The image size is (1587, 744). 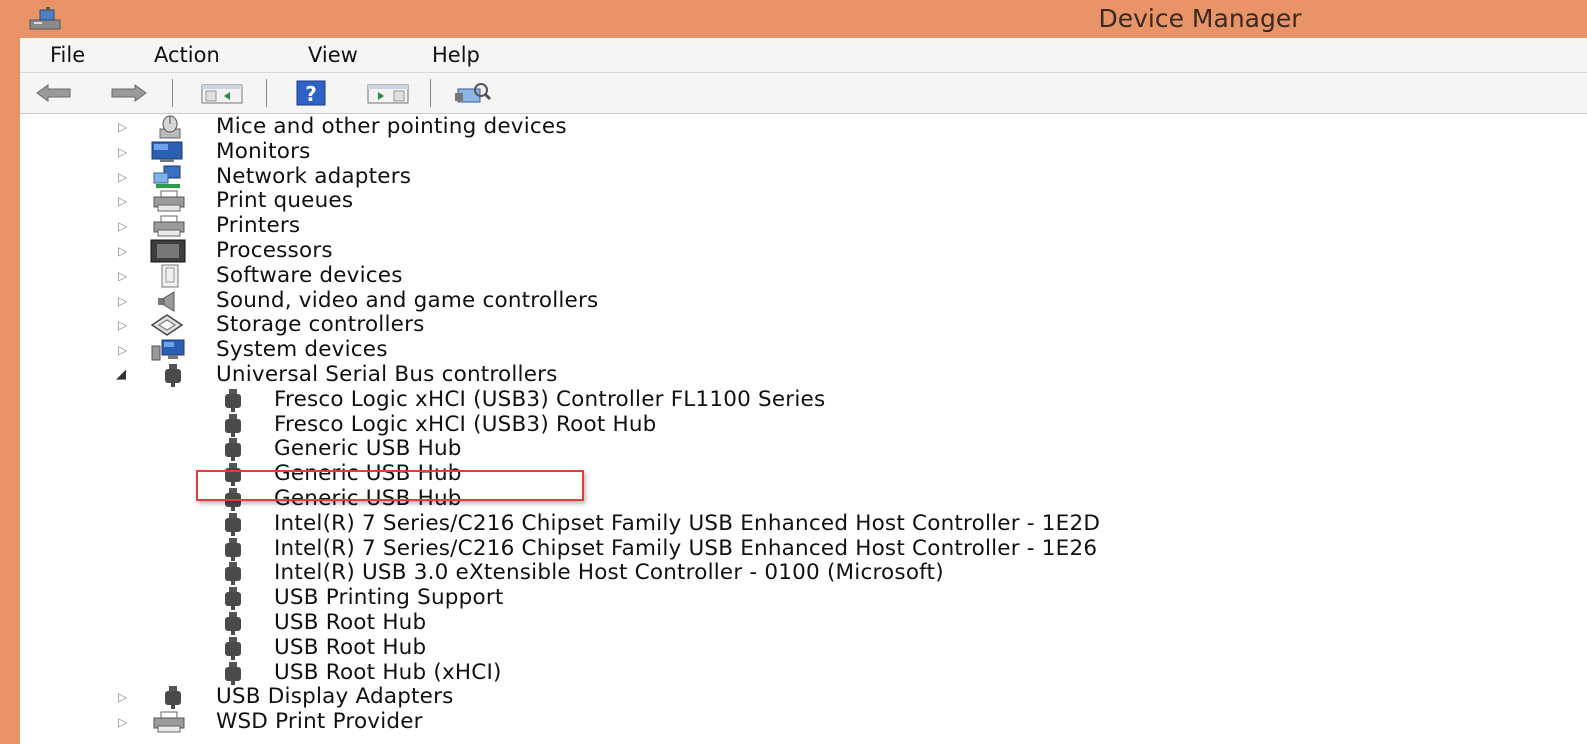 I want to click on tree-item-label: System devices, so click(x=302, y=350).